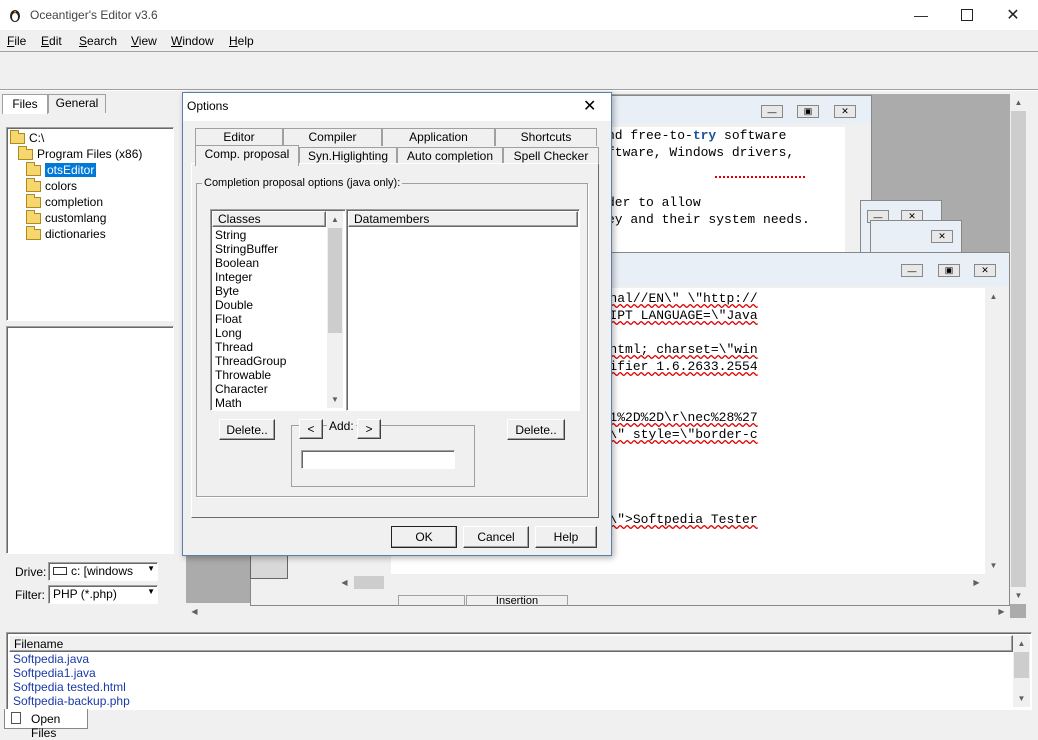 The height and width of the screenshot is (740, 1038). What do you see at coordinates (1013, 15) in the screenshot?
I see `close-button: ✕` at bounding box center [1013, 15].